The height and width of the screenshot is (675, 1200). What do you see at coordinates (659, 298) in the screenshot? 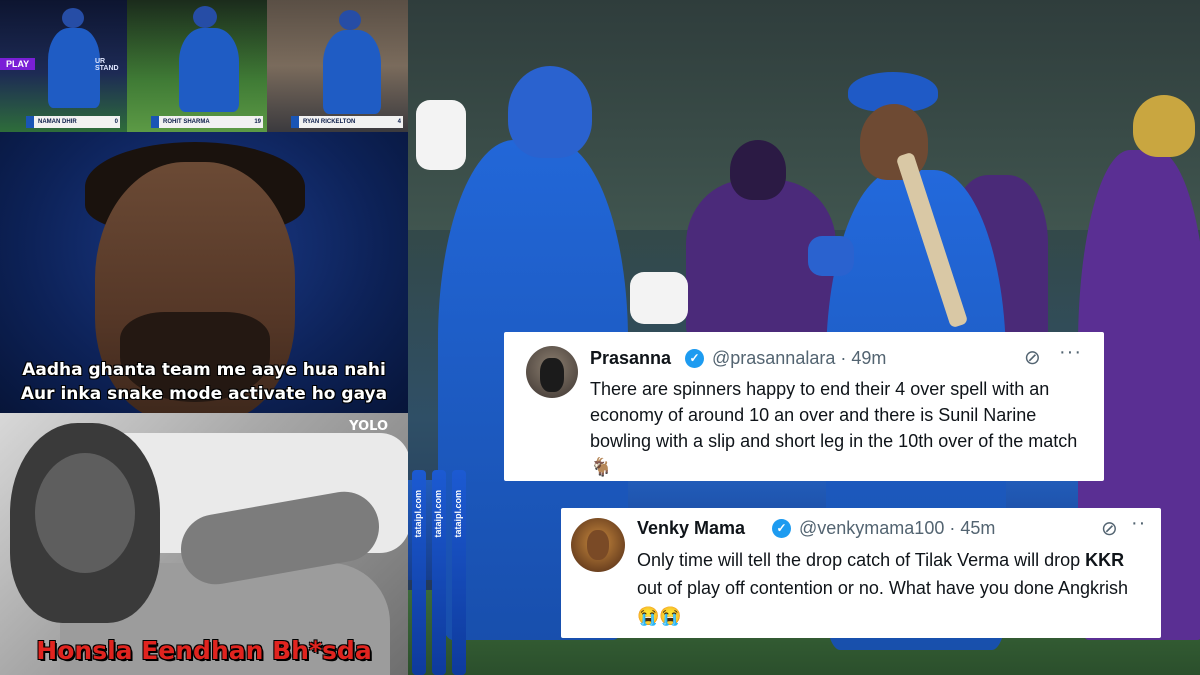
I see `batting-glove-right` at bounding box center [659, 298].